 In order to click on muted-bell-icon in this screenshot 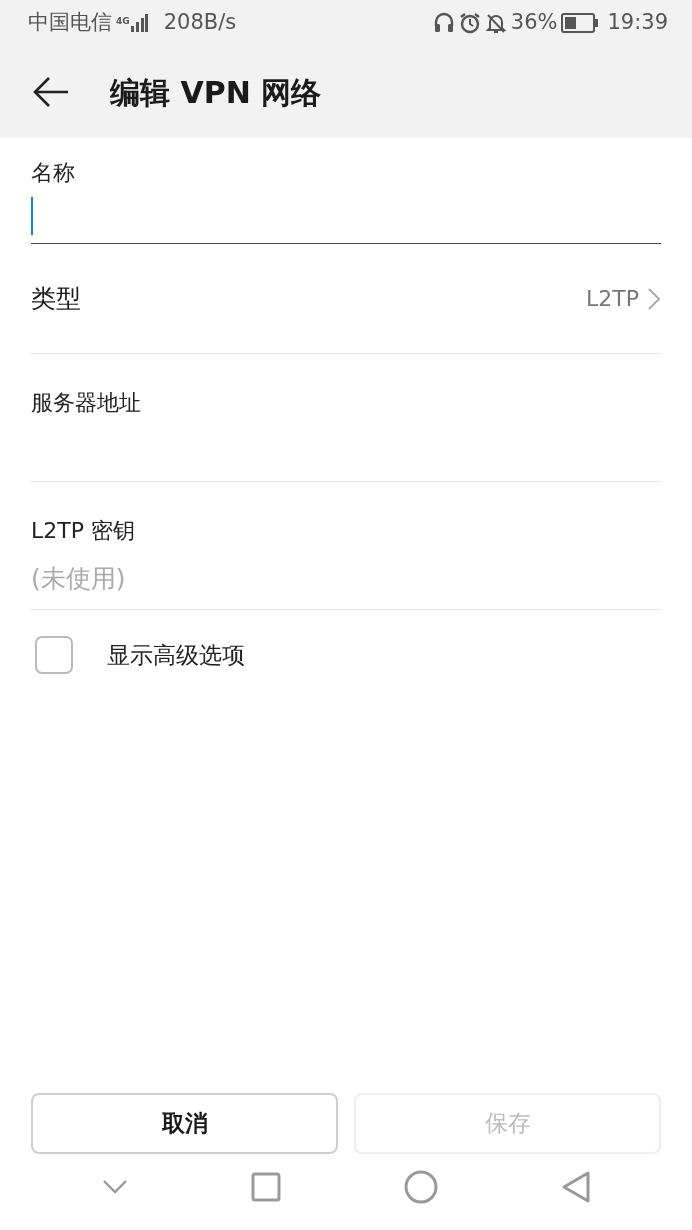, I will do `click(495, 23)`.